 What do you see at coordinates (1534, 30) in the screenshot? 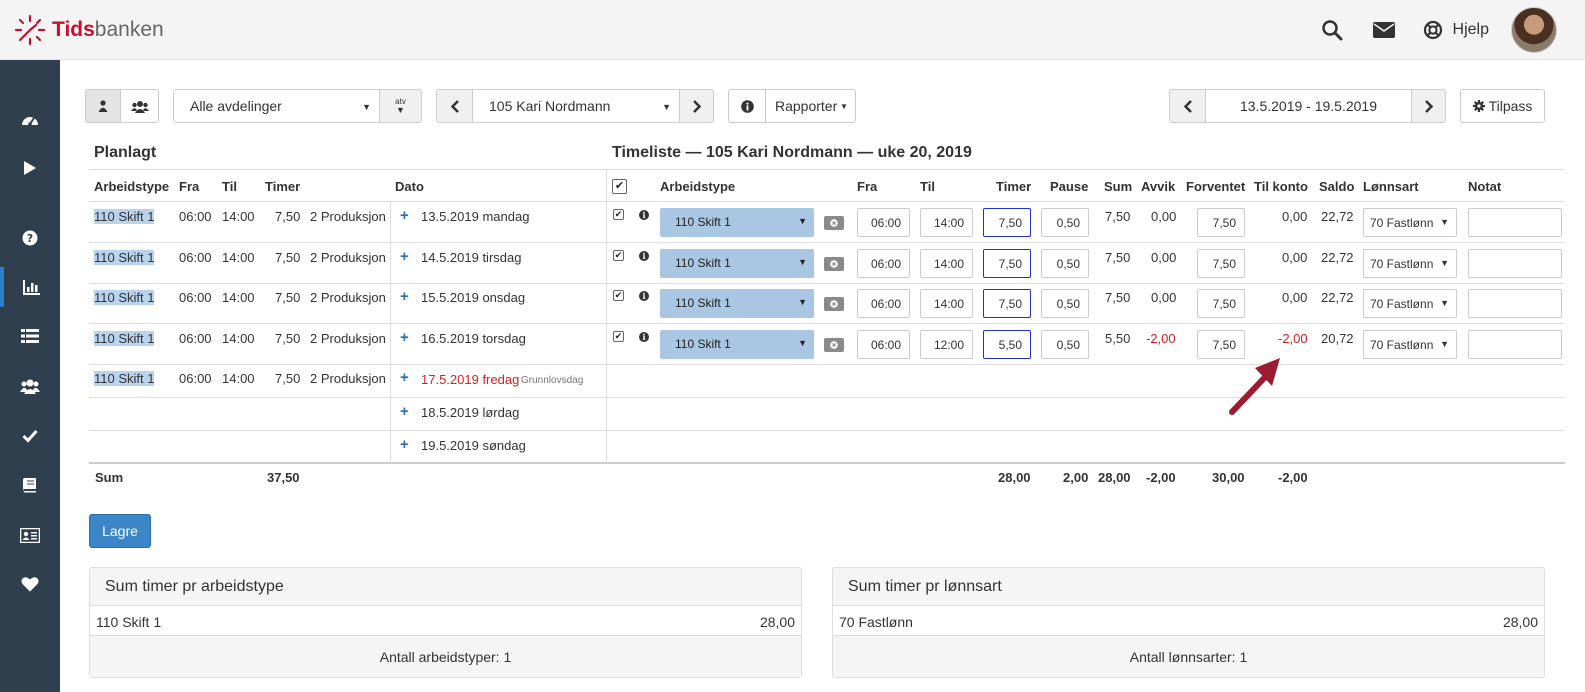
I see `avatar` at bounding box center [1534, 30].